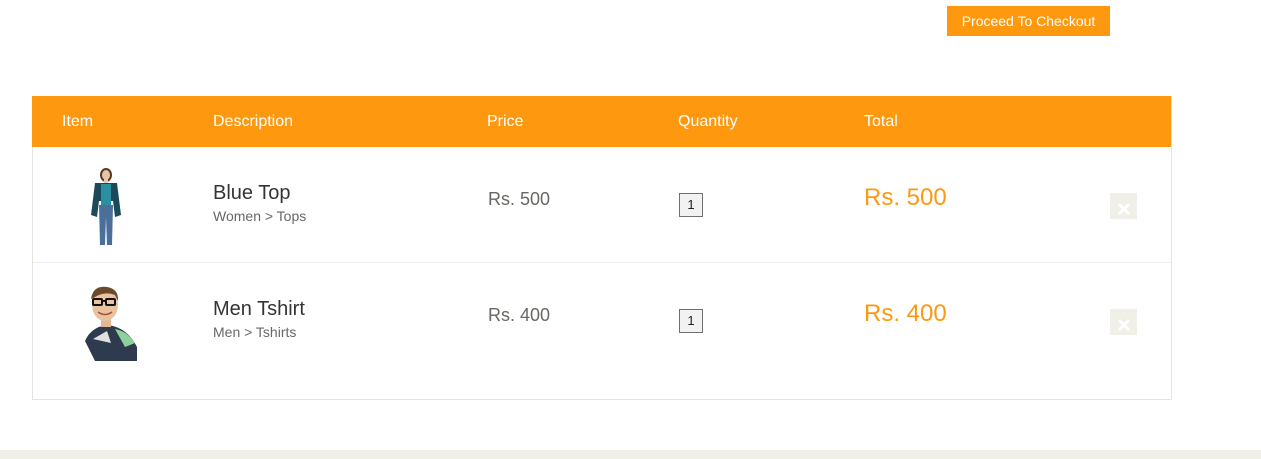 The image size is (1261, 459). Describe the element at coordinates (1028, 21) in the screenshot. I see `proceed-to-checkout-button: Proceed To Checkout` at that location.